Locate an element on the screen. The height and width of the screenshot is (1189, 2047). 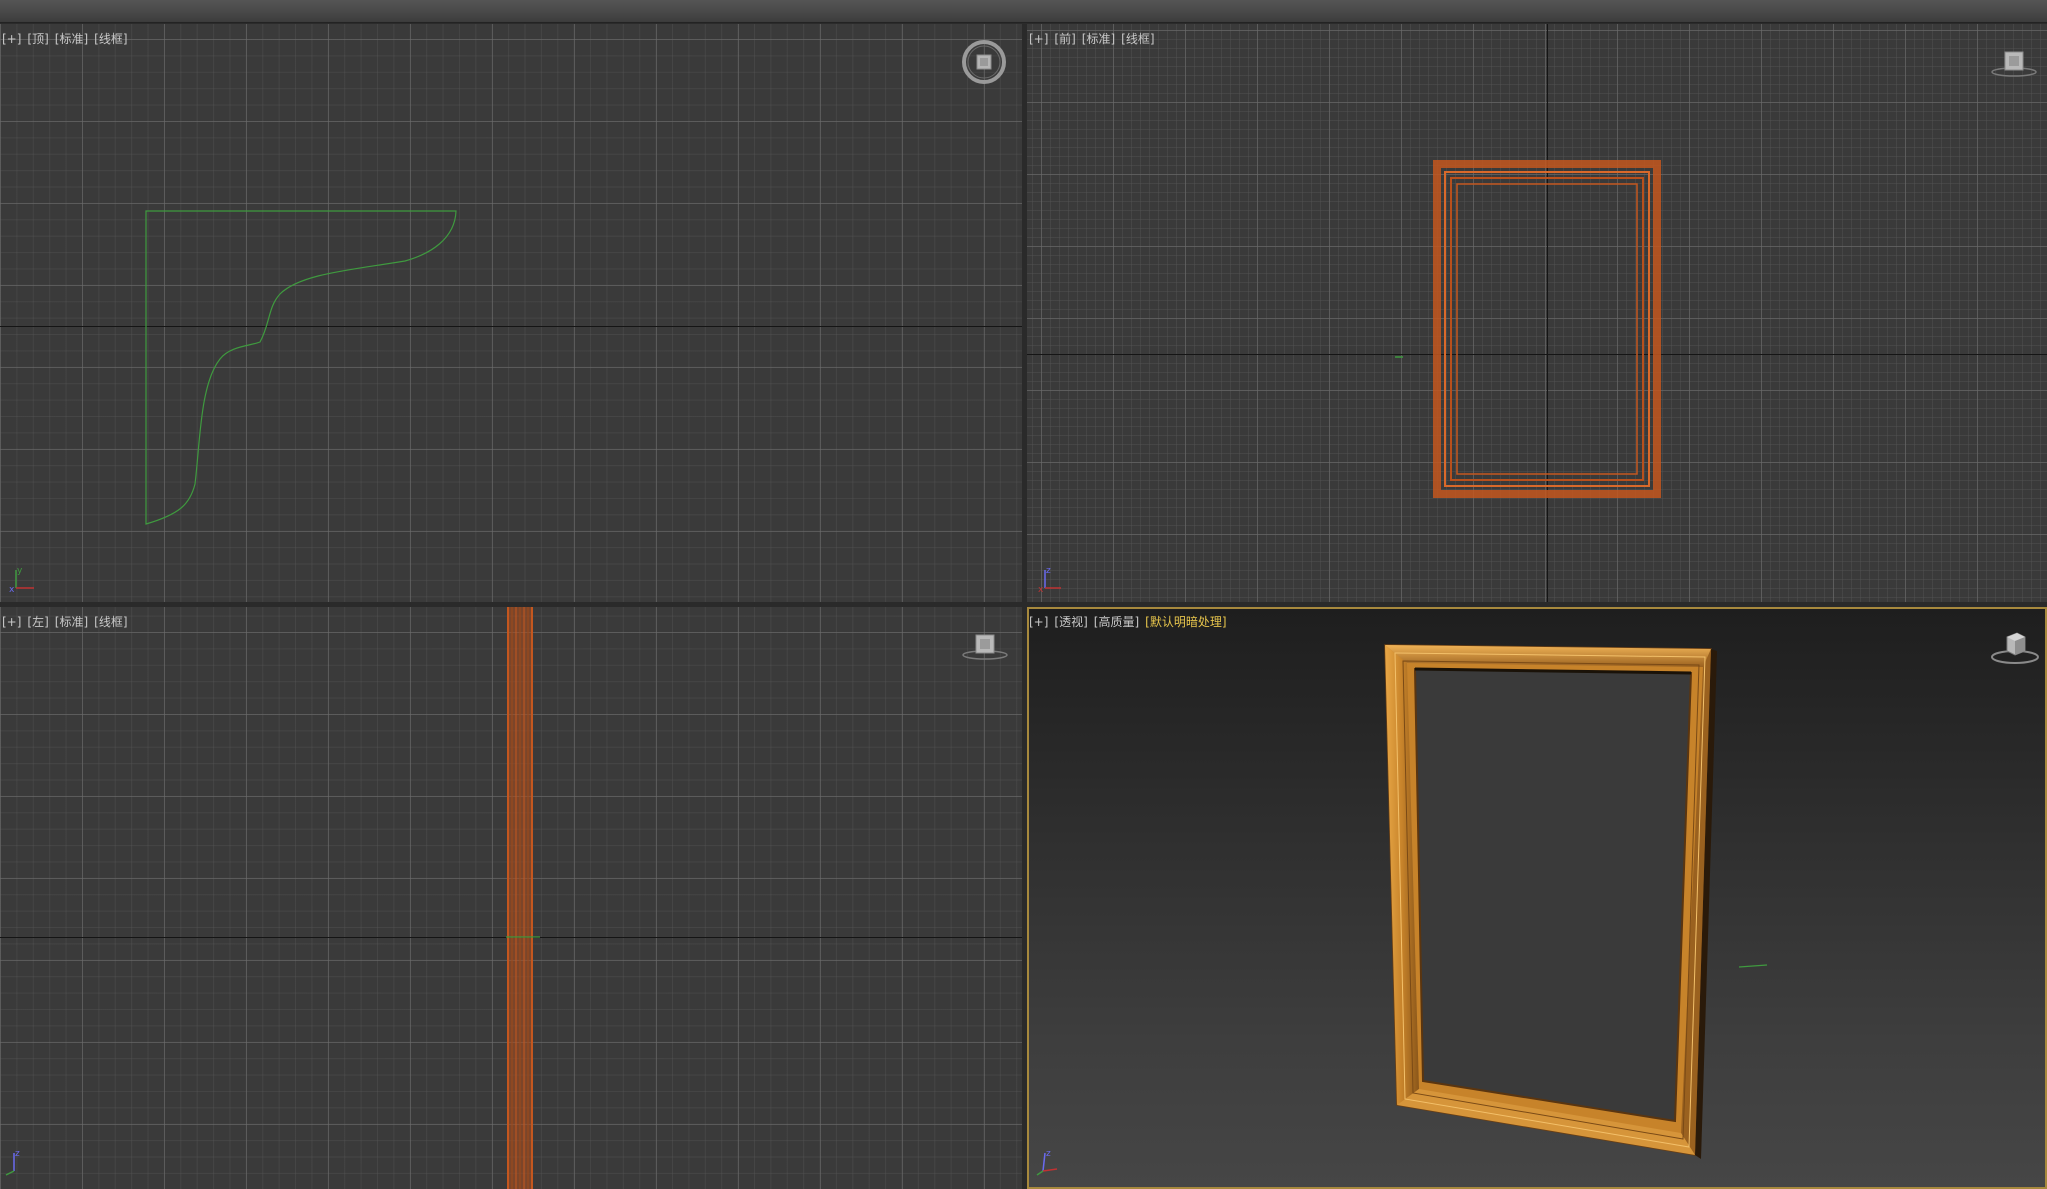
title-bar is located at coordinates (1023, 11).